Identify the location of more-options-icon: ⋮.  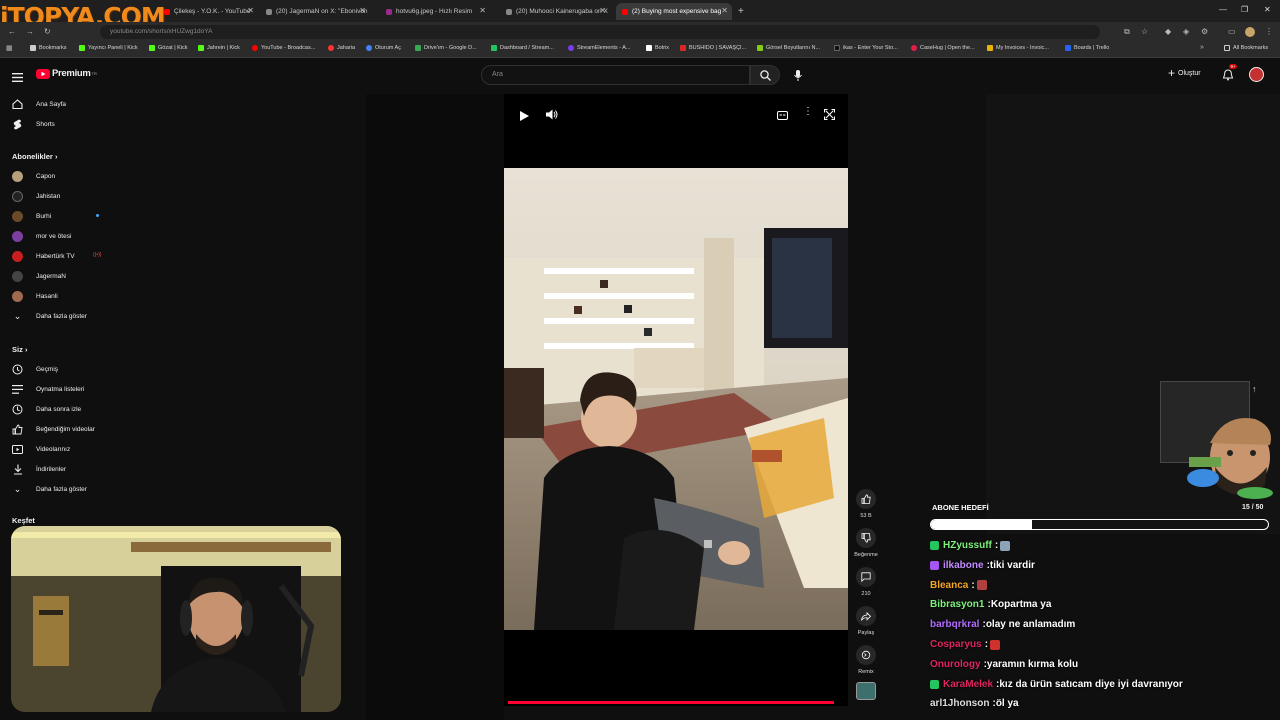
(808, 111).